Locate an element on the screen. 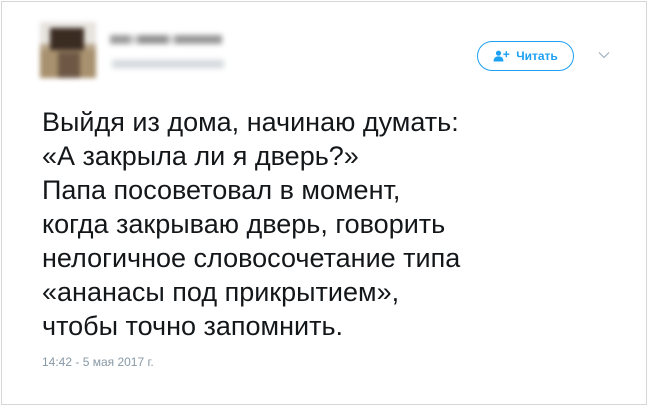  add-user-icon is located at coordinates (501, 56).